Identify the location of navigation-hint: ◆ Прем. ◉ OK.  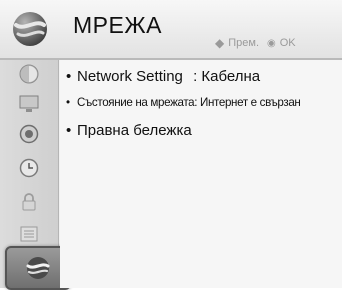
(255, 43).